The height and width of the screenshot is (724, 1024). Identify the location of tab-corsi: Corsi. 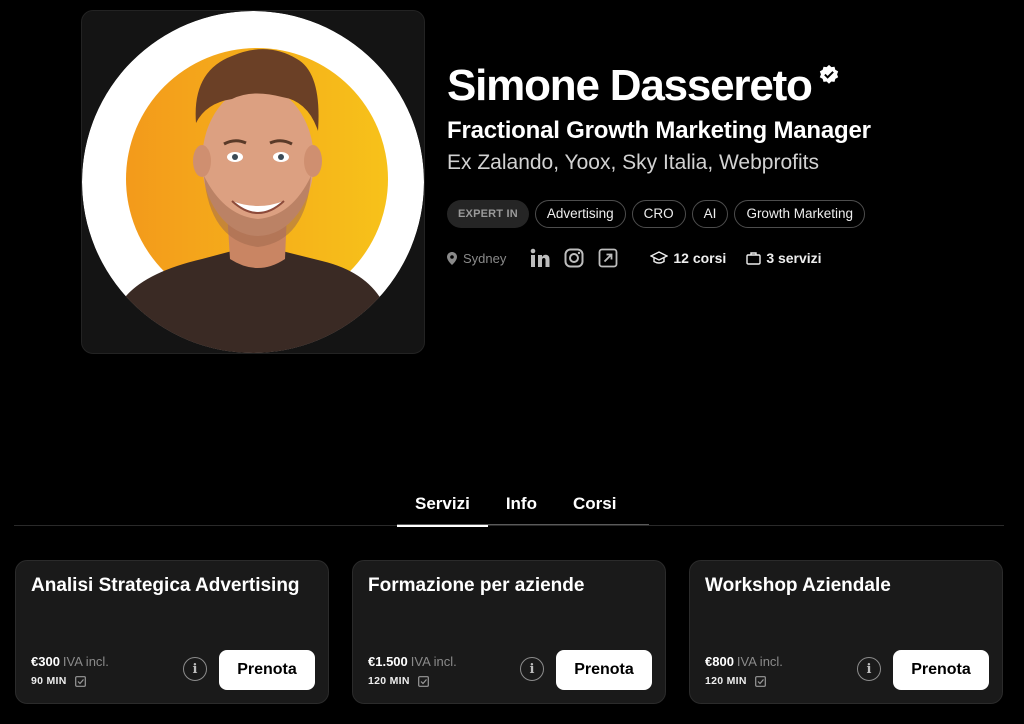
(594, 506).